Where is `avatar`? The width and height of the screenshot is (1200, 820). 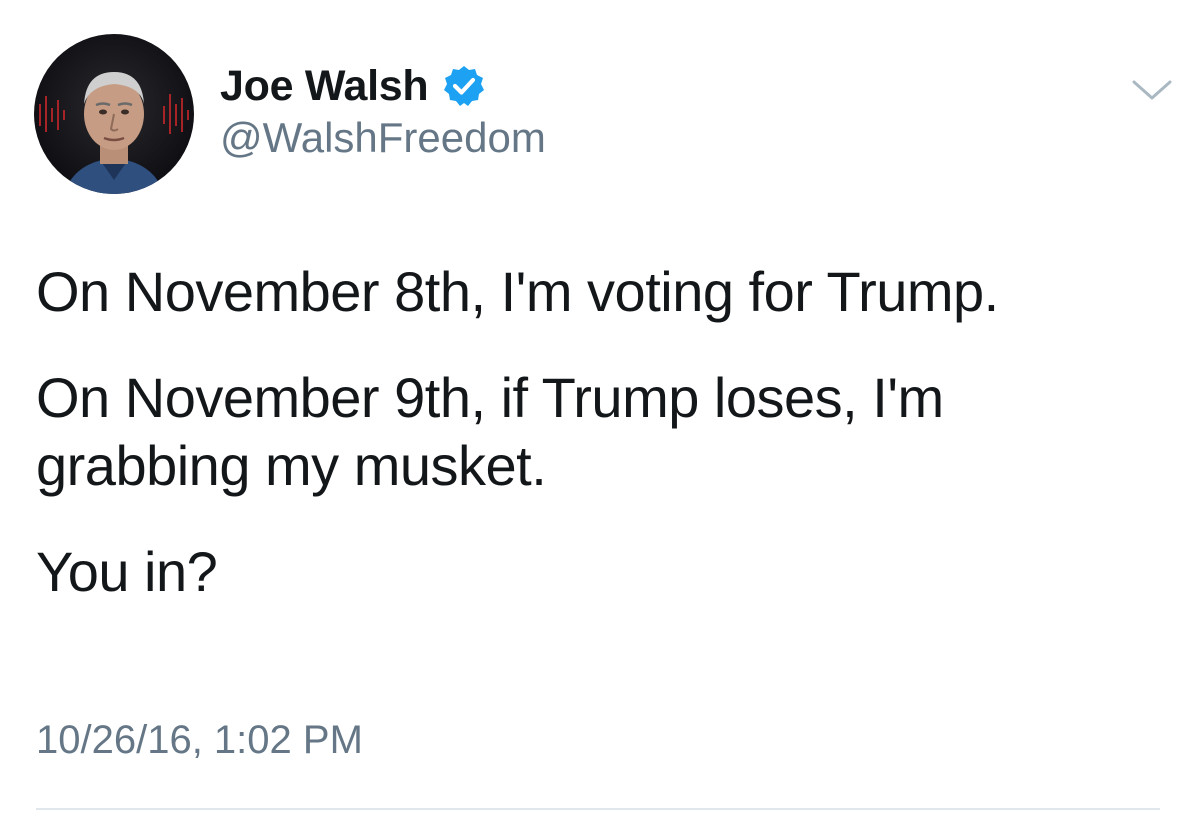 avatar is located at coordinates (114, 114).